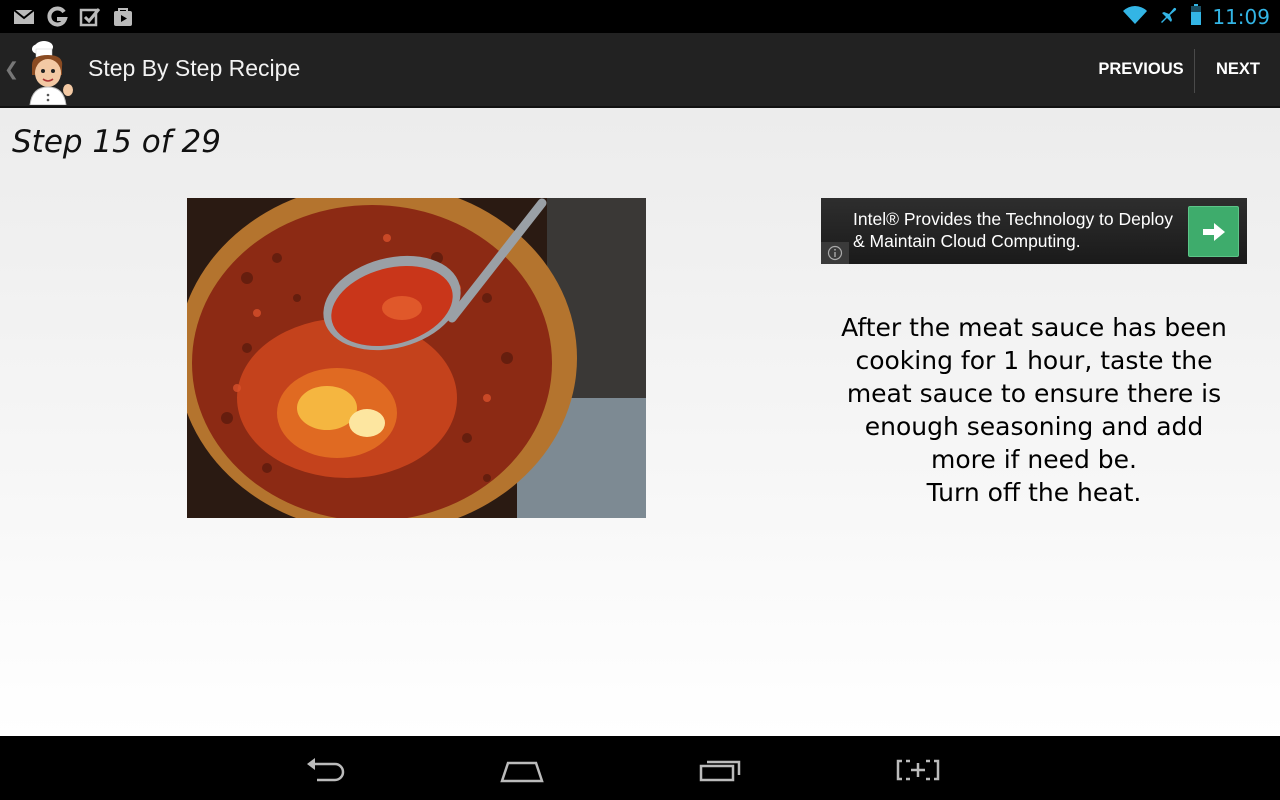 Image resolution: width=1280 pixels, height=800 pixels. Describe the element at coordinates (640, 70) in the screenshot. I see `action-bar: ❮ Step By Step Recipe PREVIOUS NEXT` at that location.